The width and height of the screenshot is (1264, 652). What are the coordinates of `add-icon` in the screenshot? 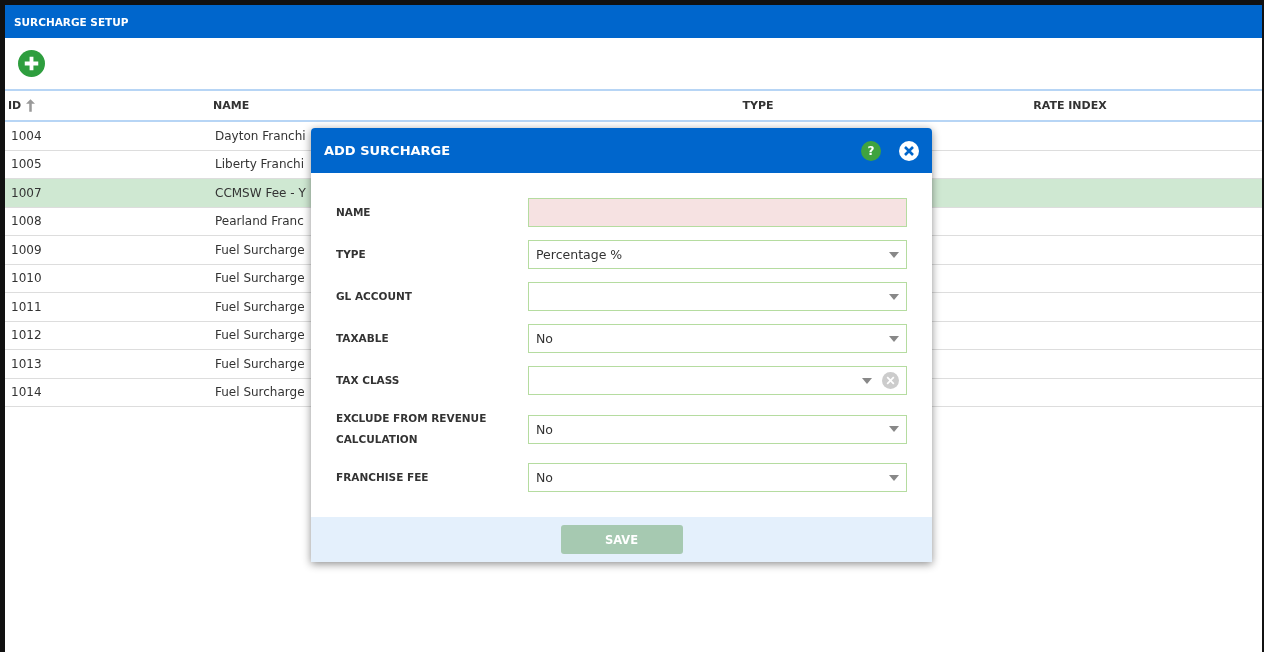 It's located at (31, 63).